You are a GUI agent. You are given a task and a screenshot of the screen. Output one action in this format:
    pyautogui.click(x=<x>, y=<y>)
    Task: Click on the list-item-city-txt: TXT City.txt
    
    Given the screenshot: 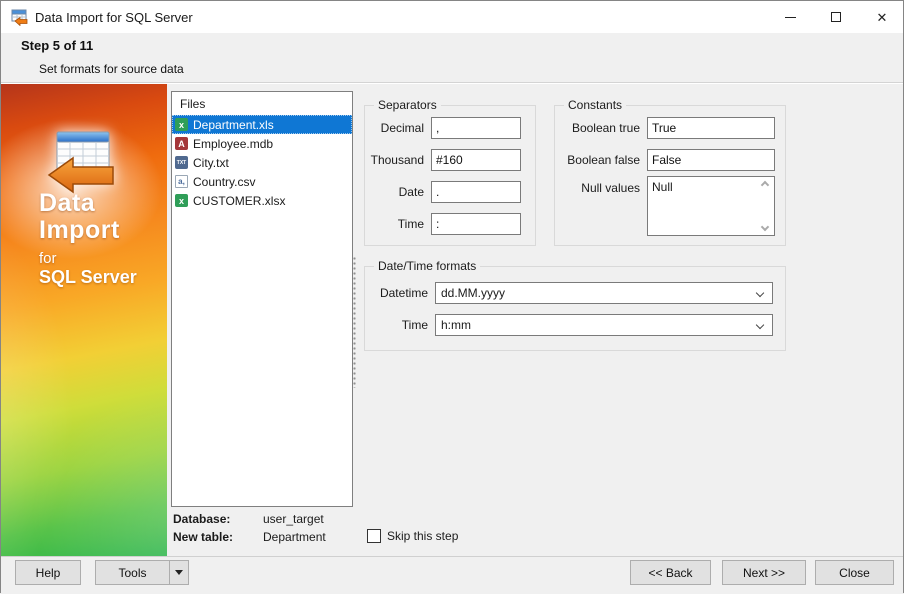 What is the action you would take?
    pyautogui.click(x=262, y=162)
    